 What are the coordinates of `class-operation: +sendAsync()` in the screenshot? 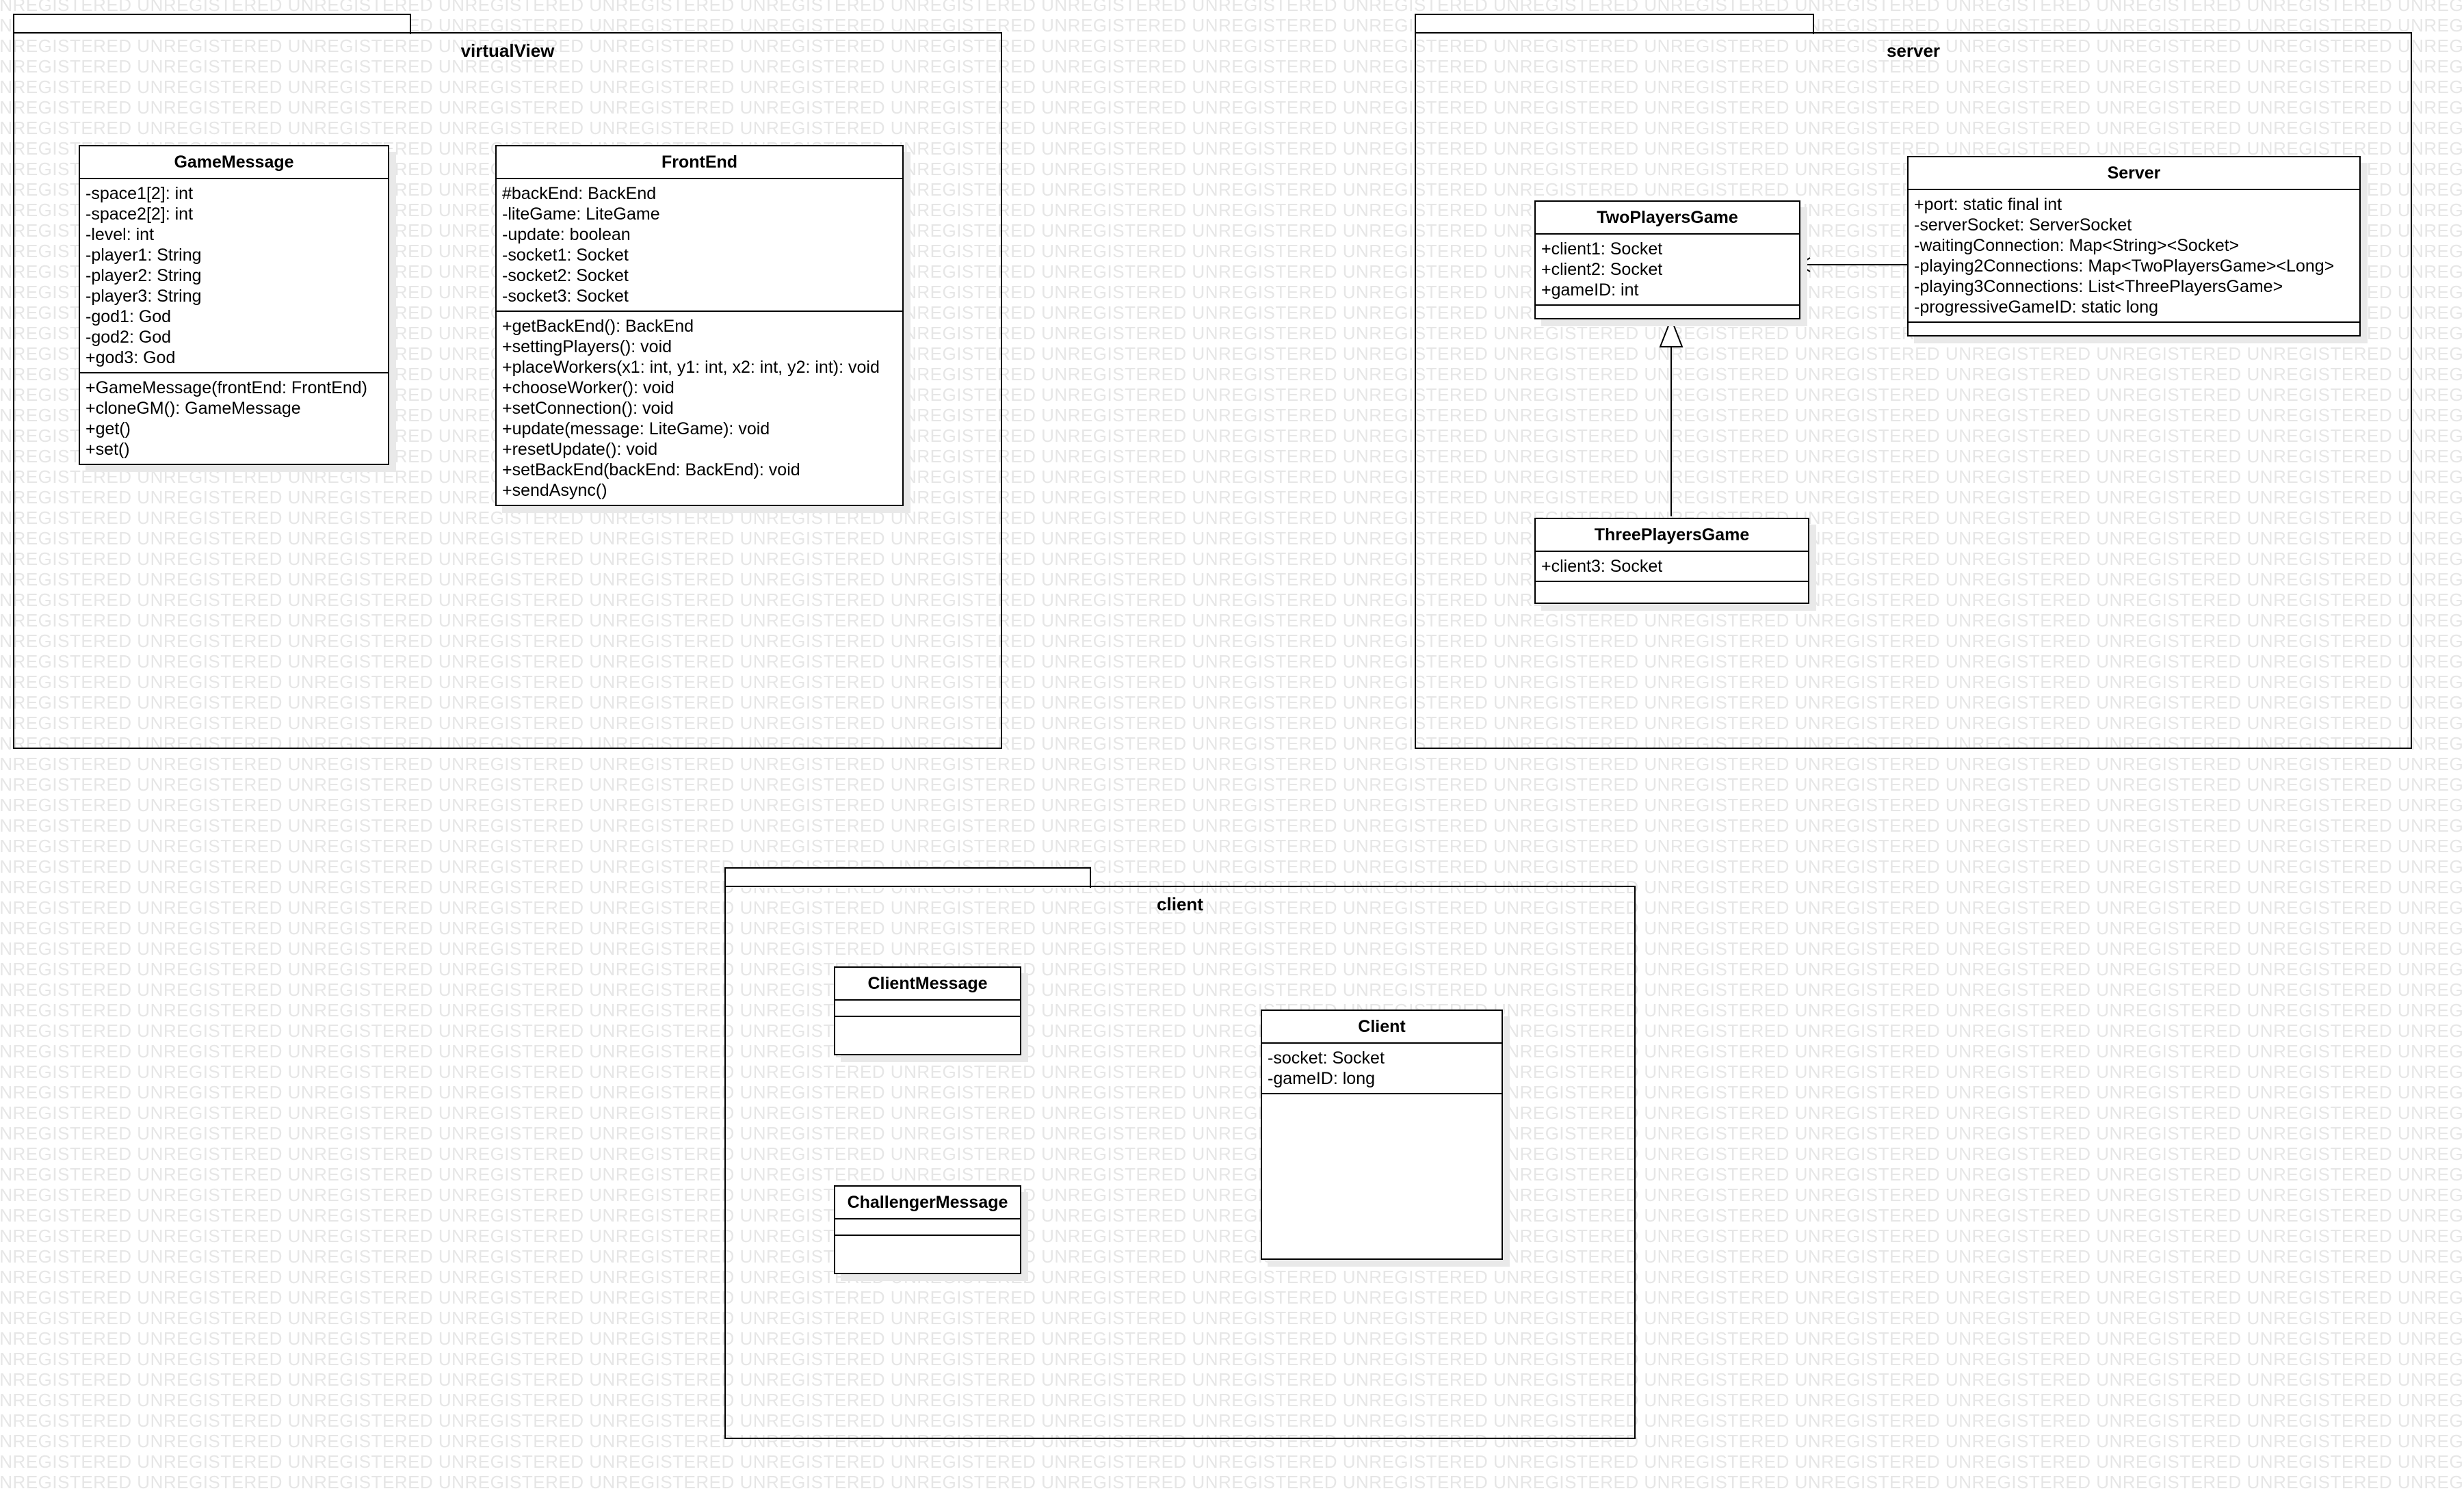 It's located at (554, 491).